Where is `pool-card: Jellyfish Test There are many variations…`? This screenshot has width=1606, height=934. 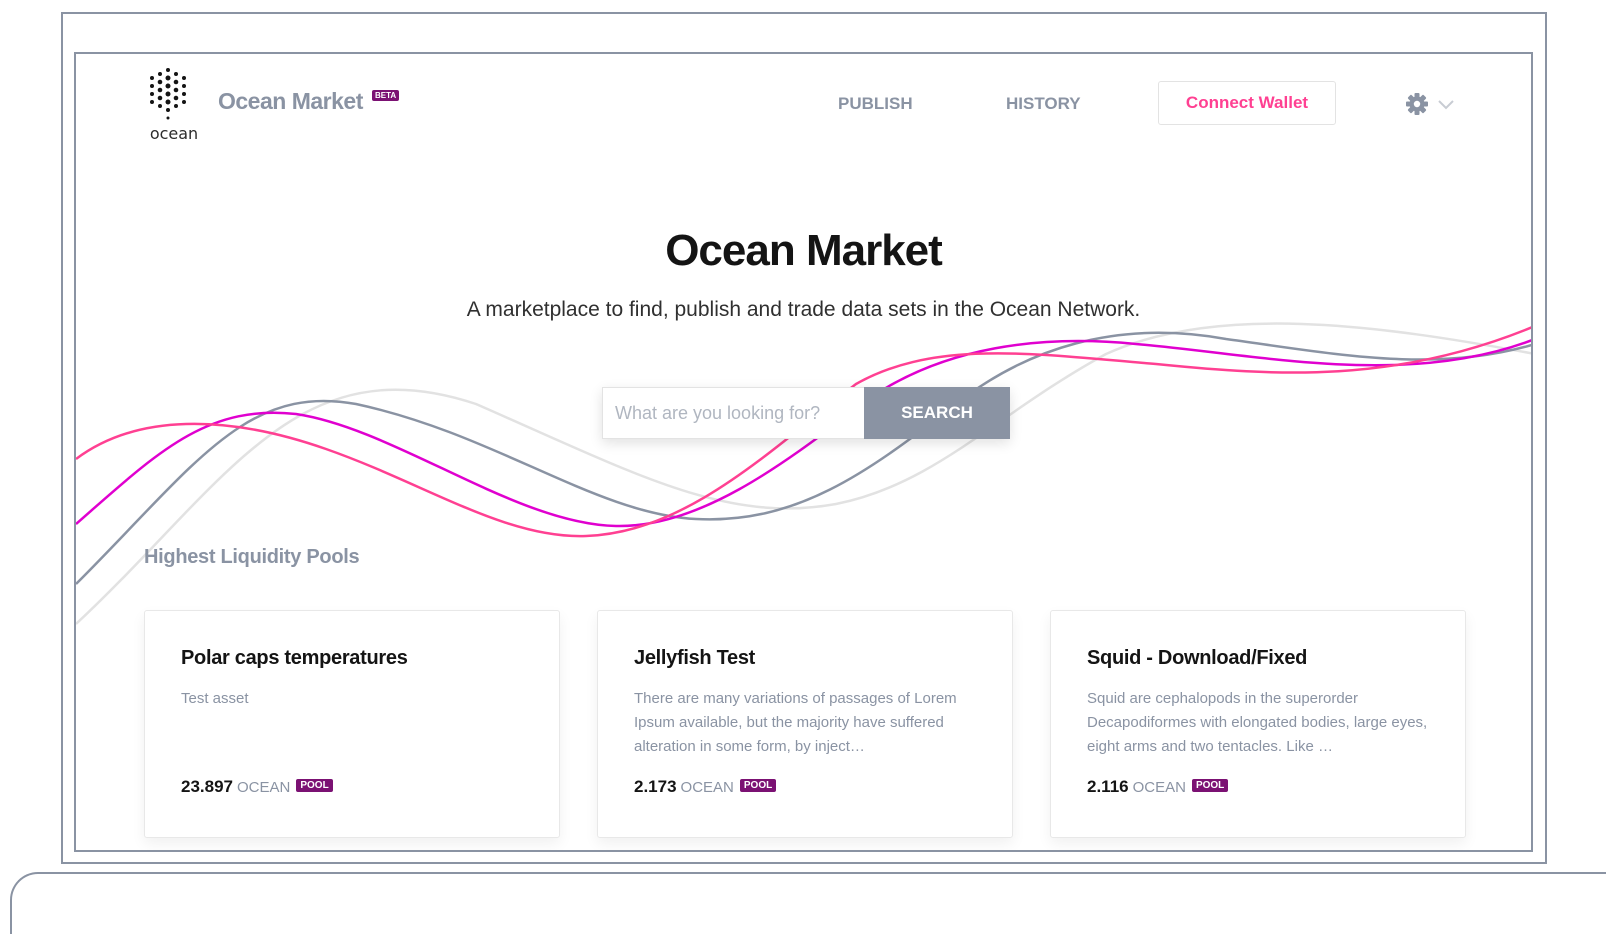
pool-card: Jellyfish Test There are many variations… is located at coordinates (805, 724).